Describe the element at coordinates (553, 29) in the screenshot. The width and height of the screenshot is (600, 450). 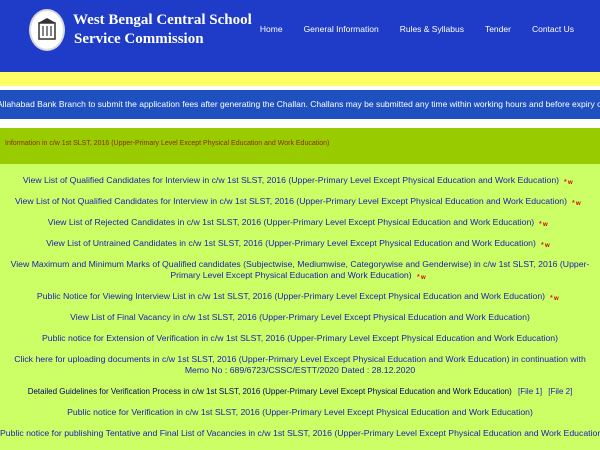
I see `nav-contact-us: Contact Us` at that location.